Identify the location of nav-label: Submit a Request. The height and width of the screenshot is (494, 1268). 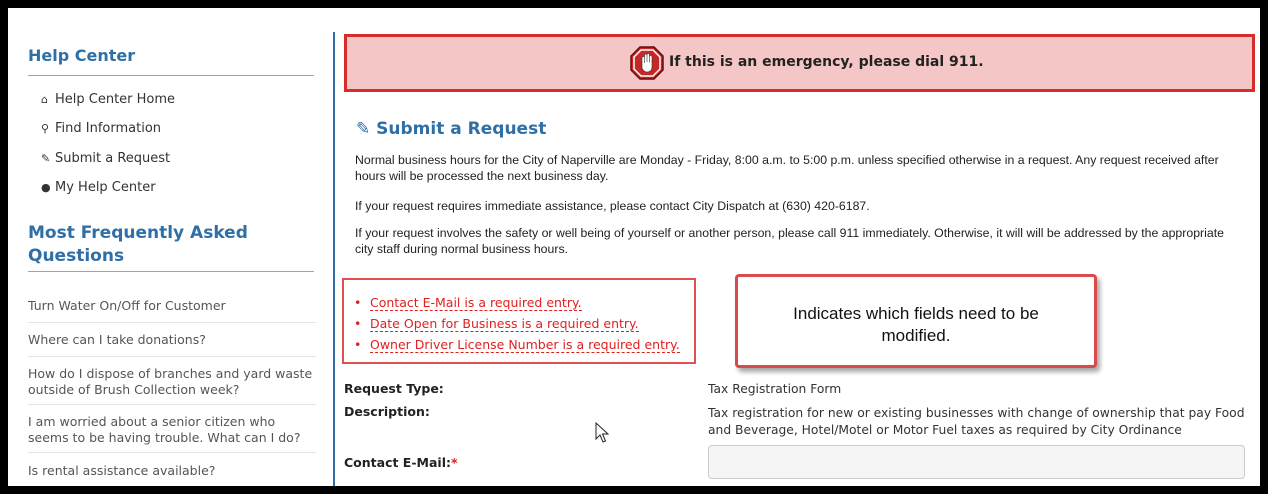
(113, 158).